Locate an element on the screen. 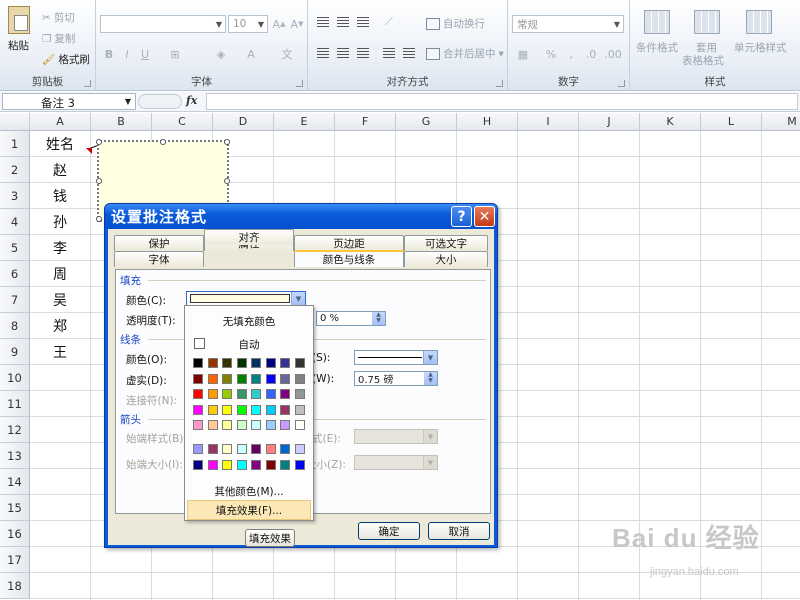 Image resolution: width=800 pixels, height=600 pixels. number-format-combo: 常规 ▼ is located at coordinates (568, 24).